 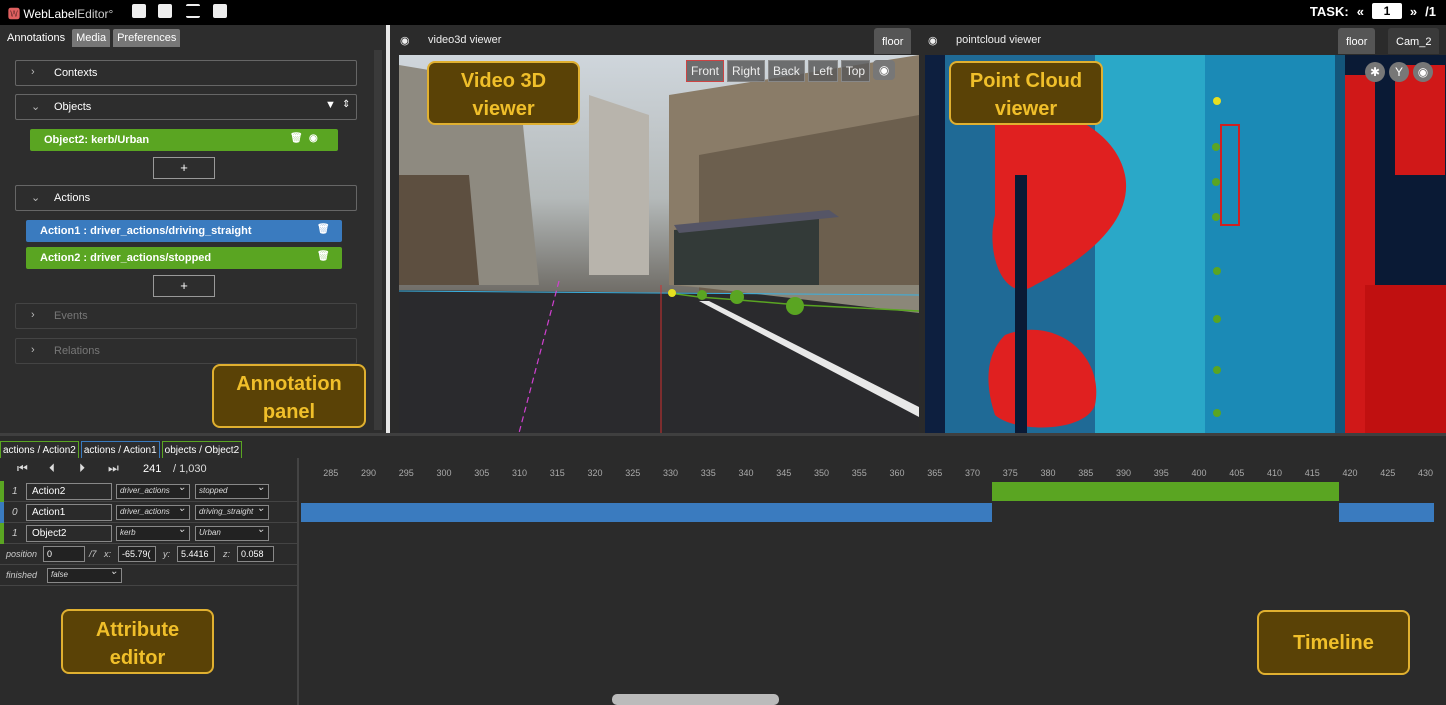 I want to click on callout-annotation-panel: Annotation panel, so click(x=289, y=396).